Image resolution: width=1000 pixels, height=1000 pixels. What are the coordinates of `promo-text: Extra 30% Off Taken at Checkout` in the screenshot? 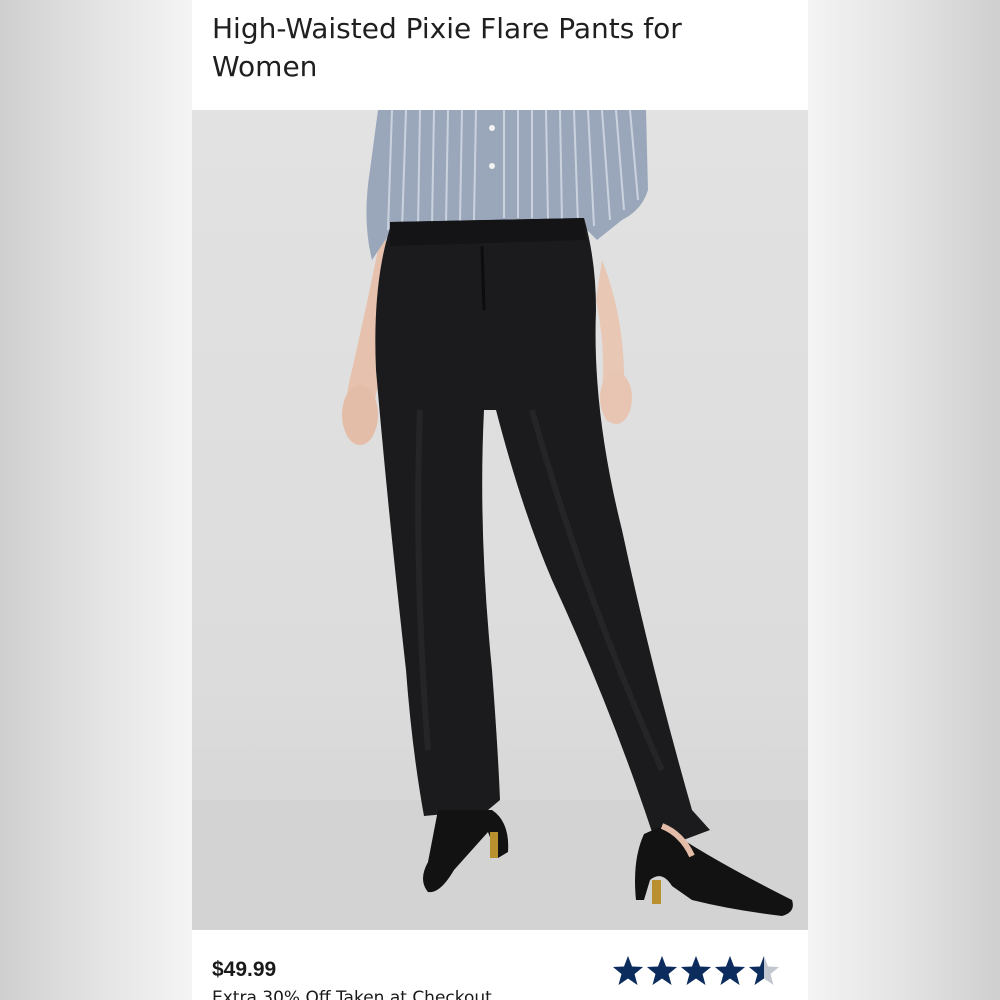 It's located at (352, 994).